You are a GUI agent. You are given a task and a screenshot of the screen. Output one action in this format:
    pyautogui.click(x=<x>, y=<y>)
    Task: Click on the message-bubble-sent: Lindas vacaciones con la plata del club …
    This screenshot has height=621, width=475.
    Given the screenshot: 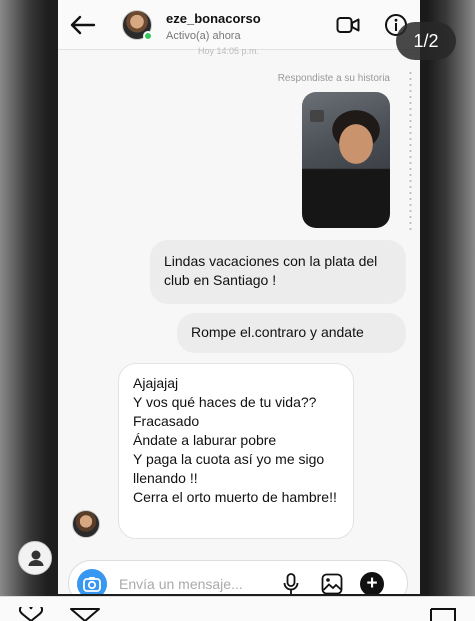 What is the action you would take?
    pyautogui.click(x=278, y=272)
    